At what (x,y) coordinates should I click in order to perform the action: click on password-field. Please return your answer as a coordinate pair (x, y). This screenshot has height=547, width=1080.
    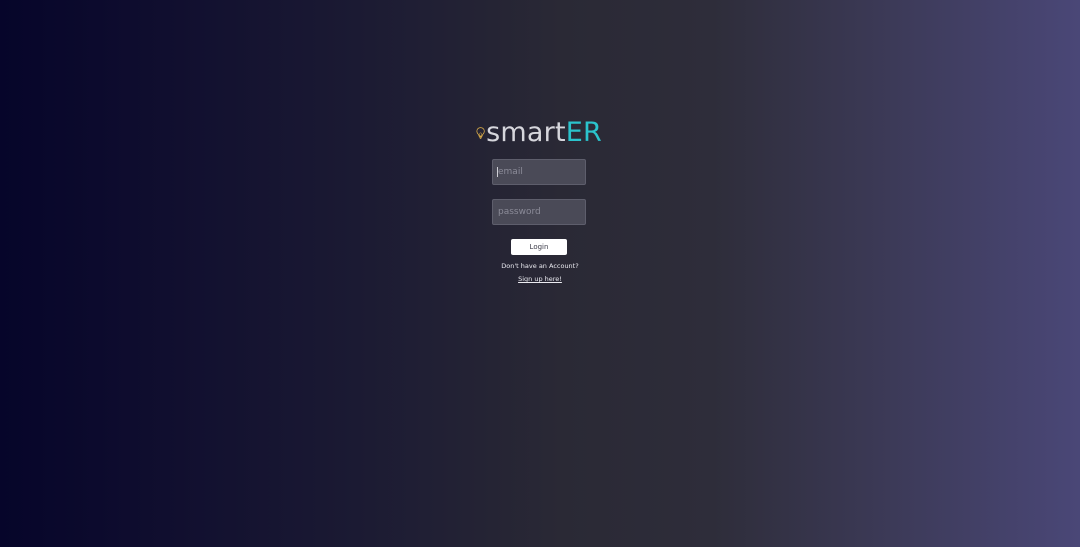
    Looking at the image, I should click on (539, 212).